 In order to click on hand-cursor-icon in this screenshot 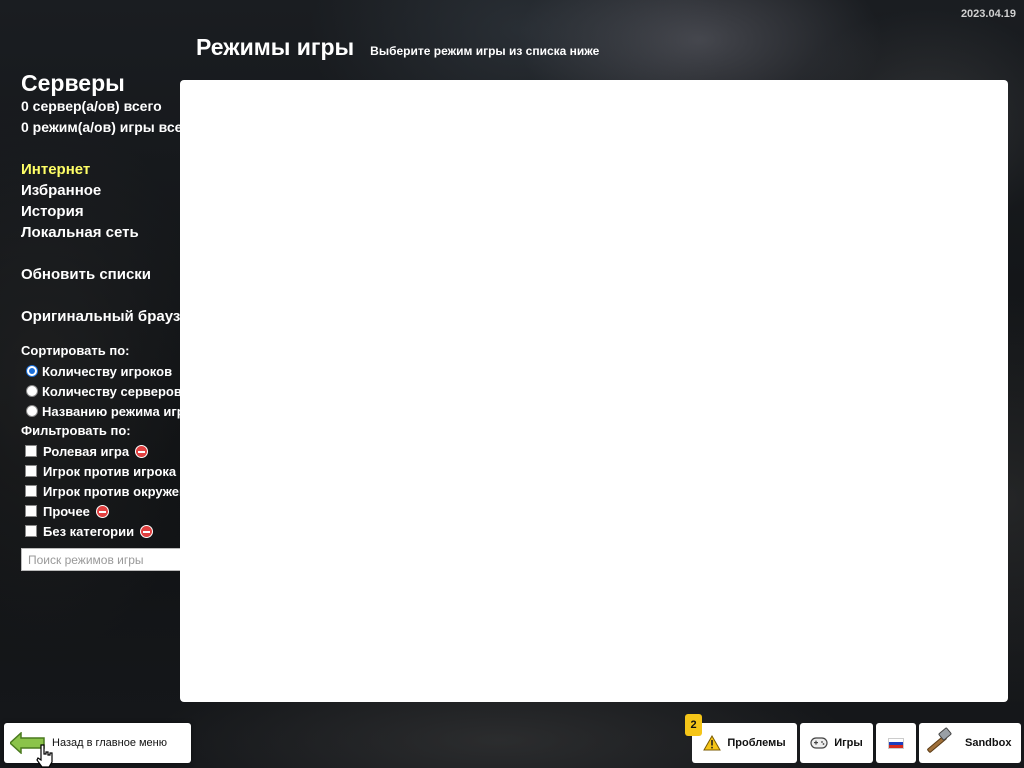, I will do `click(45, 756)`.